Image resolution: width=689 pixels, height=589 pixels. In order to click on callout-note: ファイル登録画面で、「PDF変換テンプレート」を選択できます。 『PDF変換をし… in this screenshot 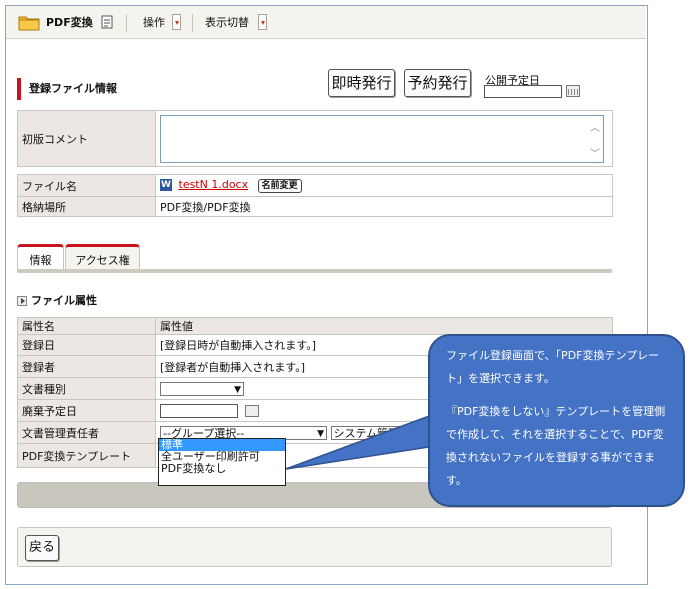, I will do `click(556, 420)`.